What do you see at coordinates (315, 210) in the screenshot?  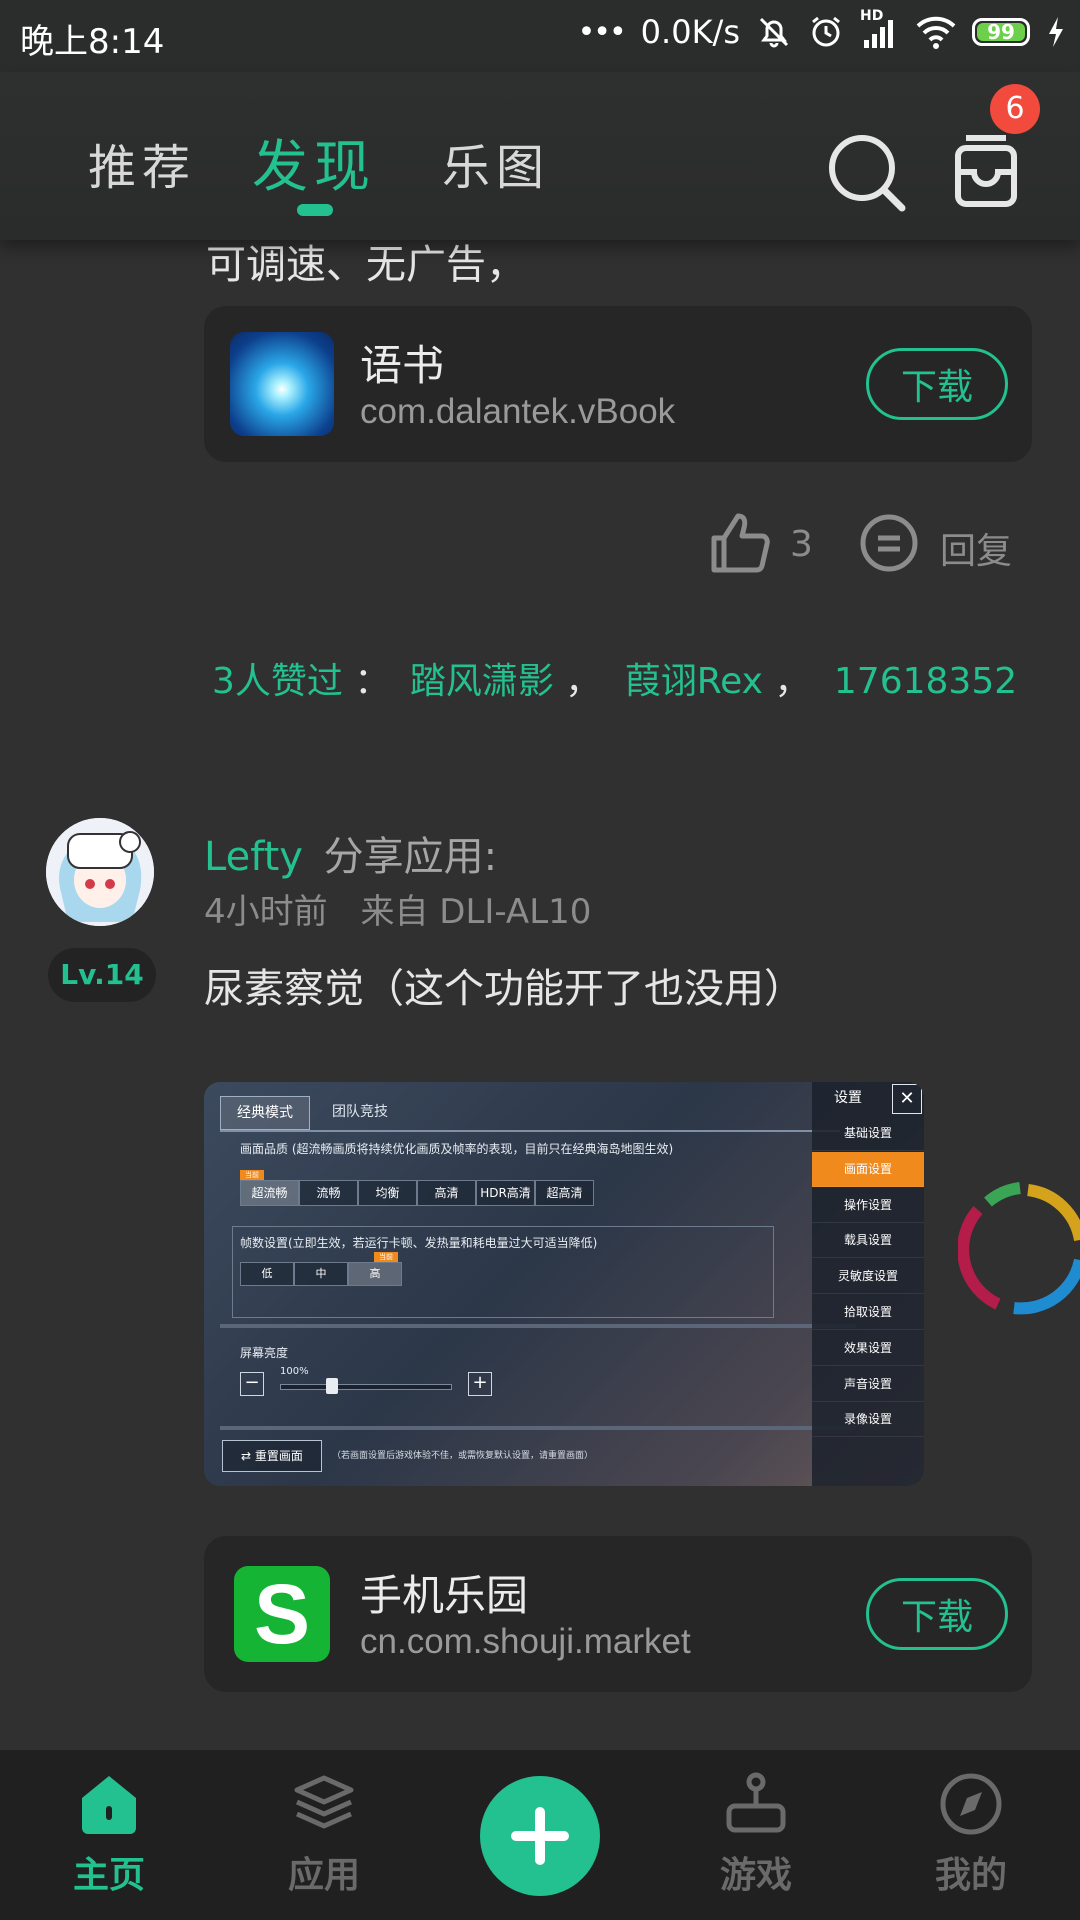 I see `tab-indicator` at bounding box center [315, 210].